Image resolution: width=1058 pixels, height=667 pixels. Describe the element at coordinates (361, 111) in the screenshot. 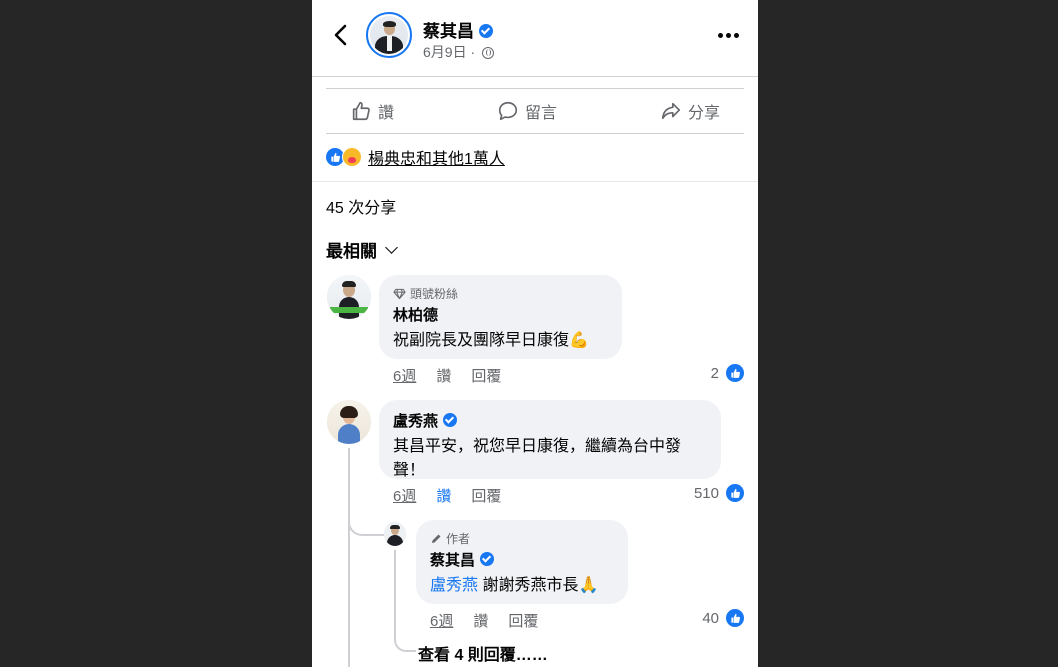

I see `thumbs-up-icon` at that location.